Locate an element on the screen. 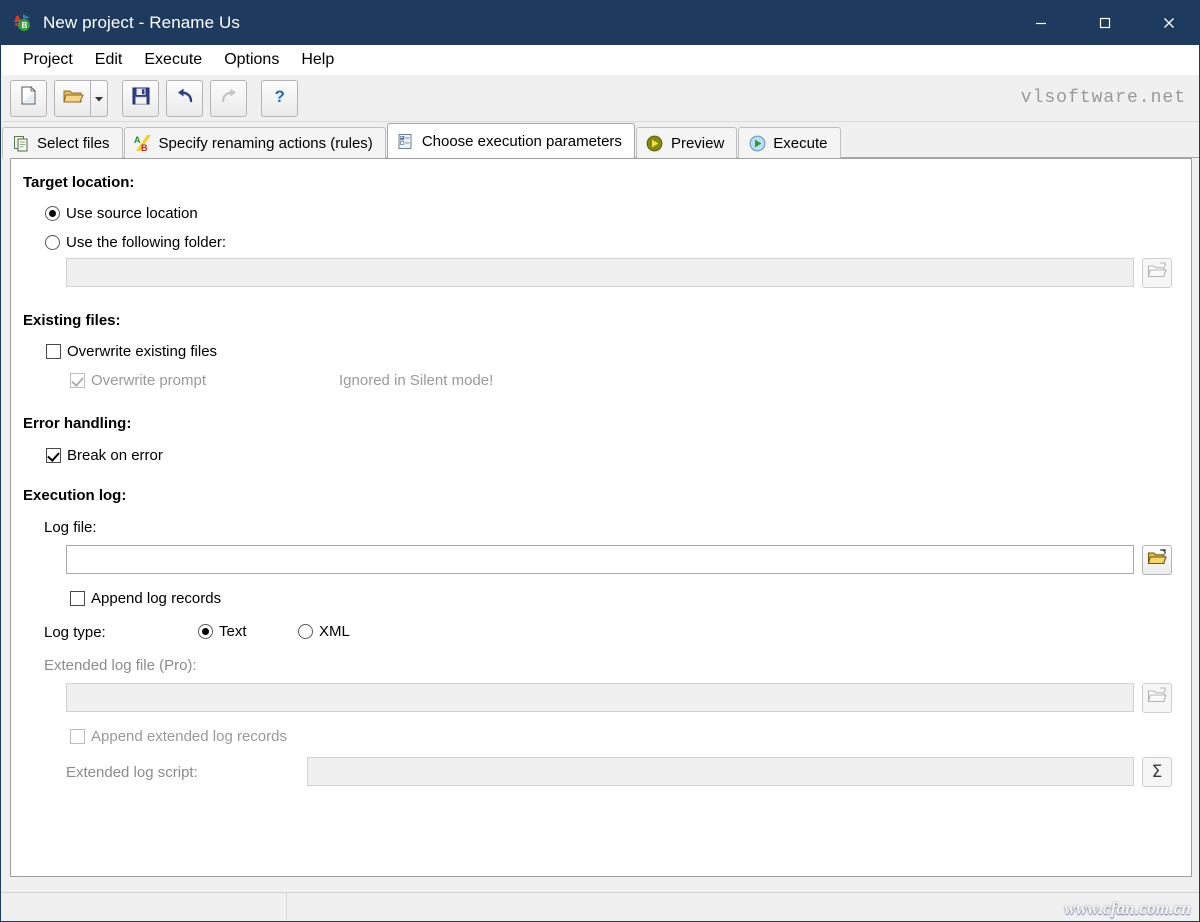 This screenshot has width=1200, height=922. radio-use-following-folder: Use the following folder: is located at coordinates (135, 242).